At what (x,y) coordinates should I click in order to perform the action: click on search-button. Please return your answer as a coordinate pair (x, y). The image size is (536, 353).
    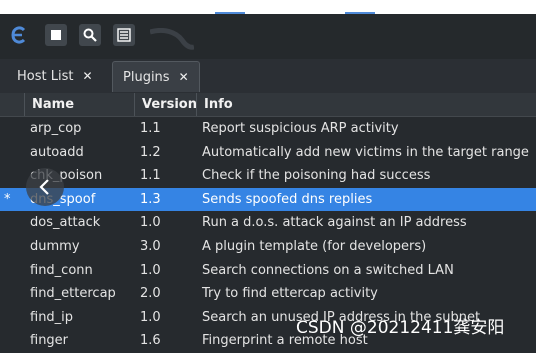
    Looking at the image, I should click on (90, 35).